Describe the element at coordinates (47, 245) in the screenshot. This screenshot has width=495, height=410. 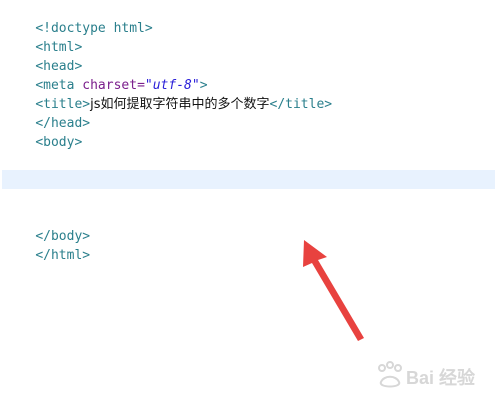
I see `code-line-html-close: </html>` at that location.